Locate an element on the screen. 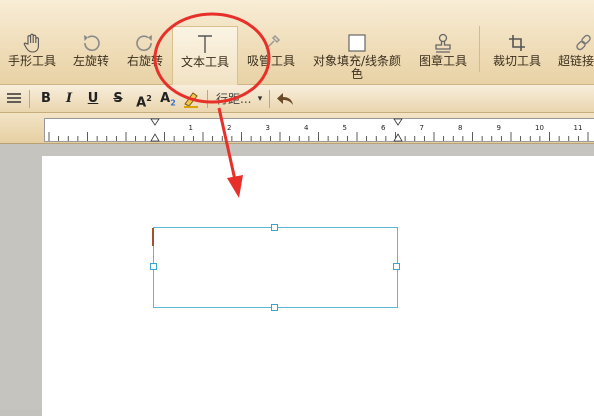 This screenshot has height=416, width=594. highlight-circle is located at coordinates (212, 58).